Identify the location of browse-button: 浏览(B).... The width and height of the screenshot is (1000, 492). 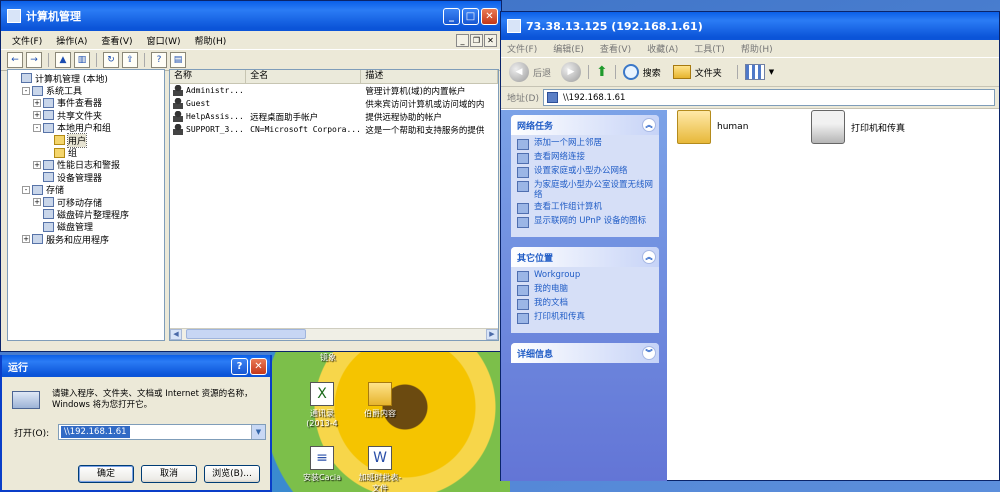
(232, 474).